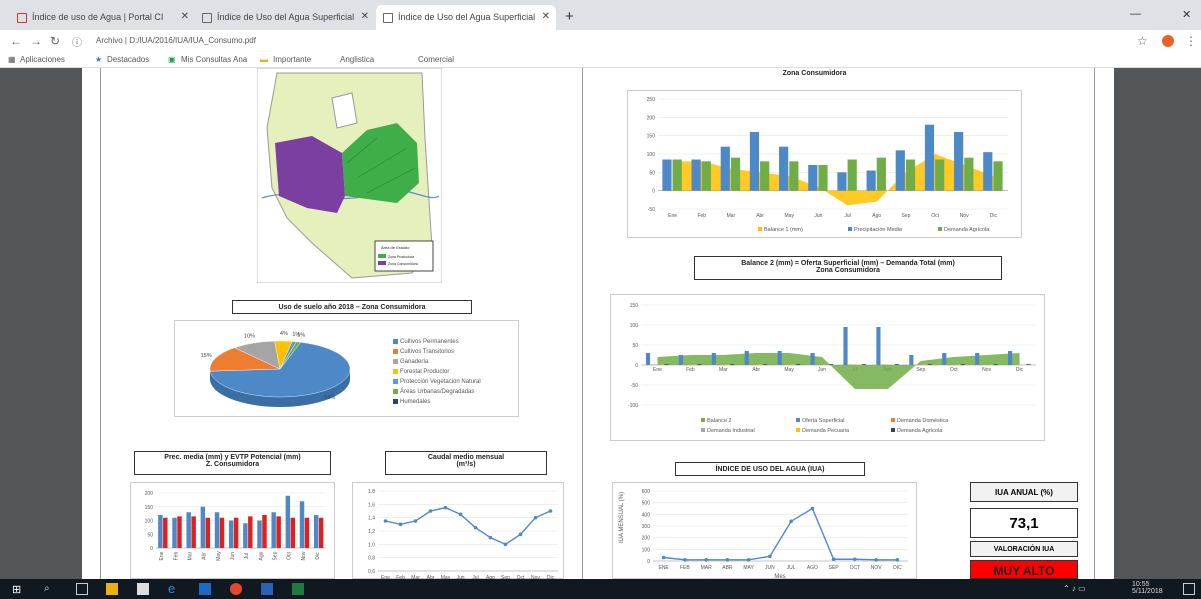  What do you see at coordinates (249, 337) in the screenshot?
I see `pie-data-label: 10%` at bounding box center [249, 337].